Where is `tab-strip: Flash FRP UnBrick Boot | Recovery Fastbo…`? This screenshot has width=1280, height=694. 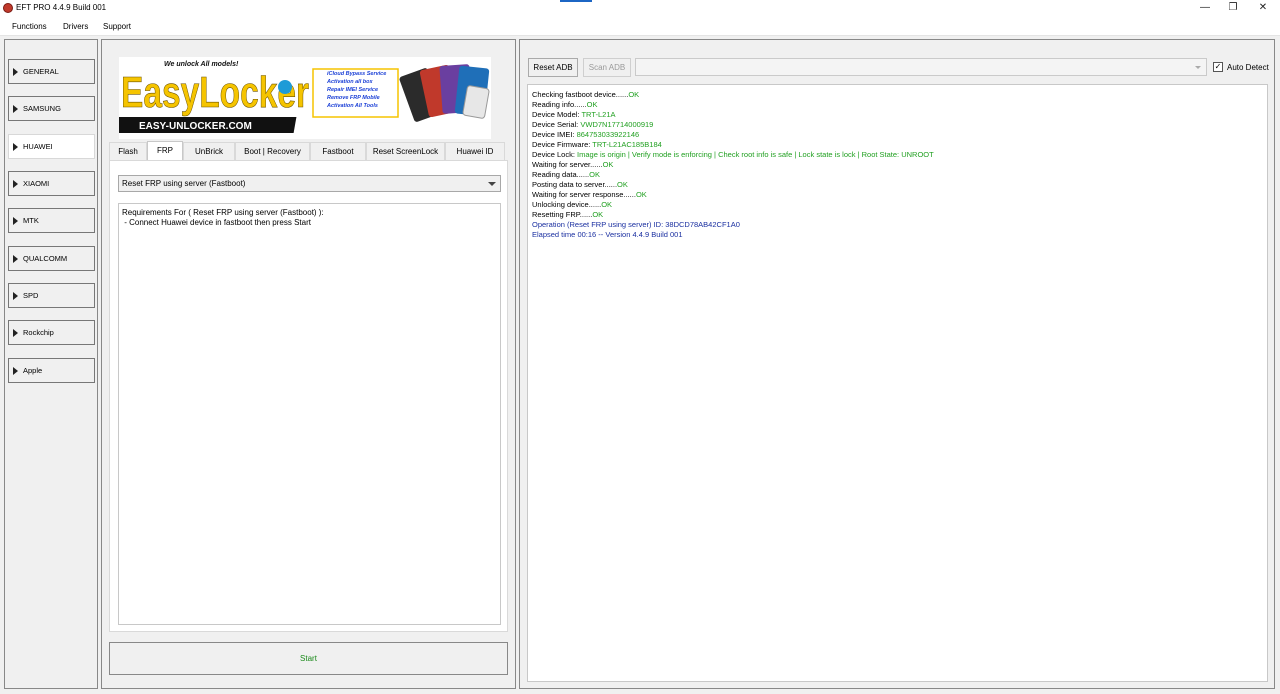 tab-strip: Flash FRP UnBrick Boot | Recovery Fastbo… is located at coordinates (308, 151).